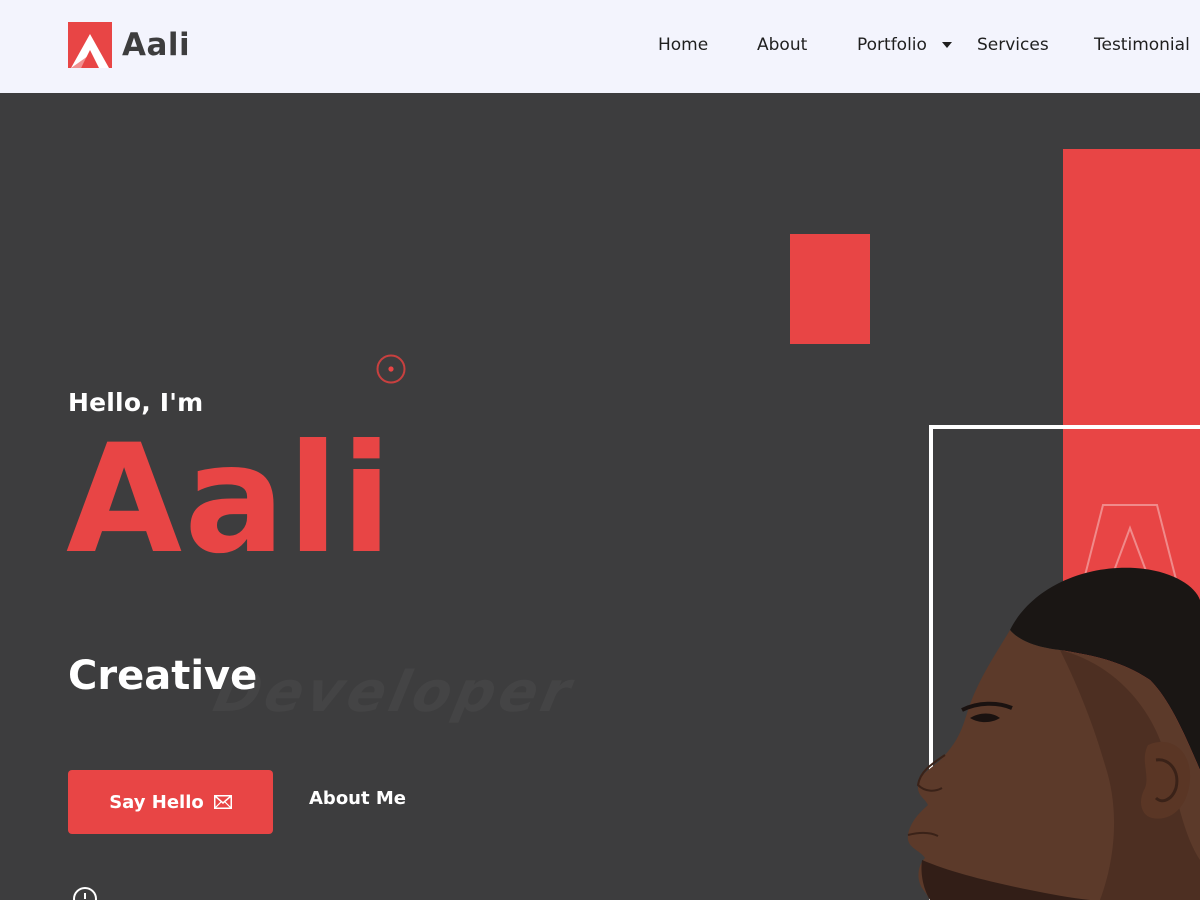 The width and height of the screenshot is (1200, 900). What do you see at coordinates (230, 500) in the screenshot?
I see `hero-name: Aali` at bounding box center [230, 500].